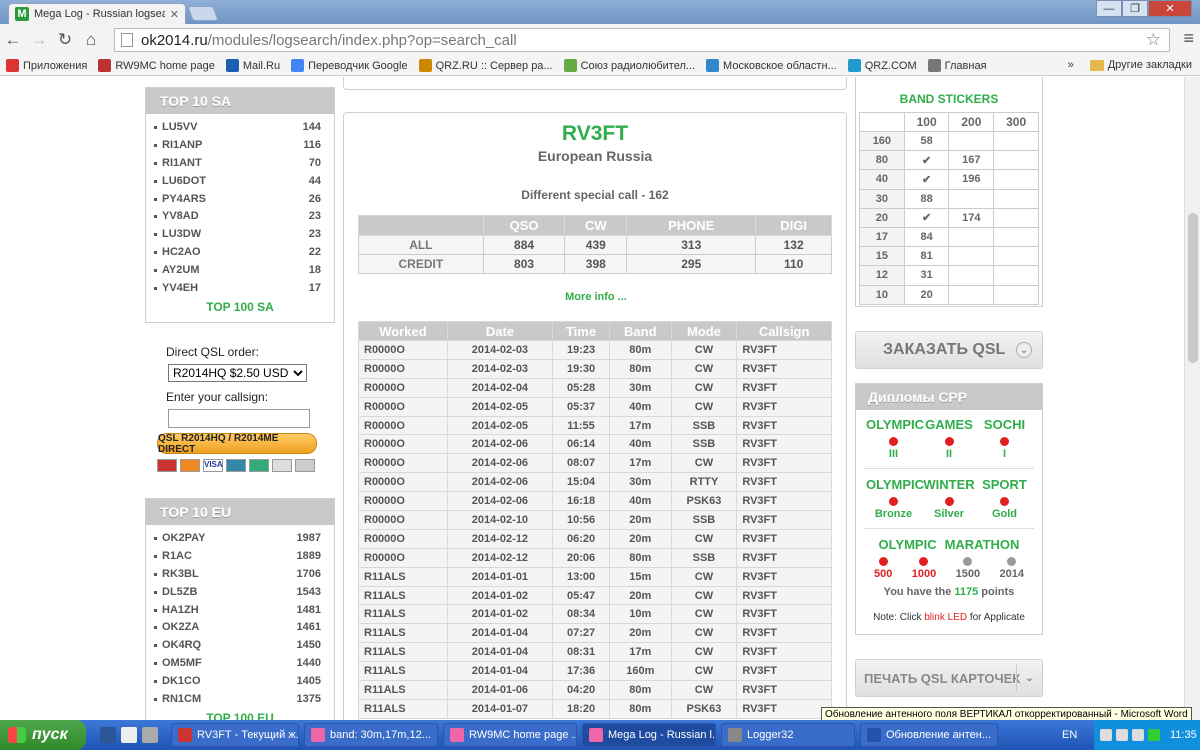  I want to click on language-indicator: EN, so click(1069, 735).